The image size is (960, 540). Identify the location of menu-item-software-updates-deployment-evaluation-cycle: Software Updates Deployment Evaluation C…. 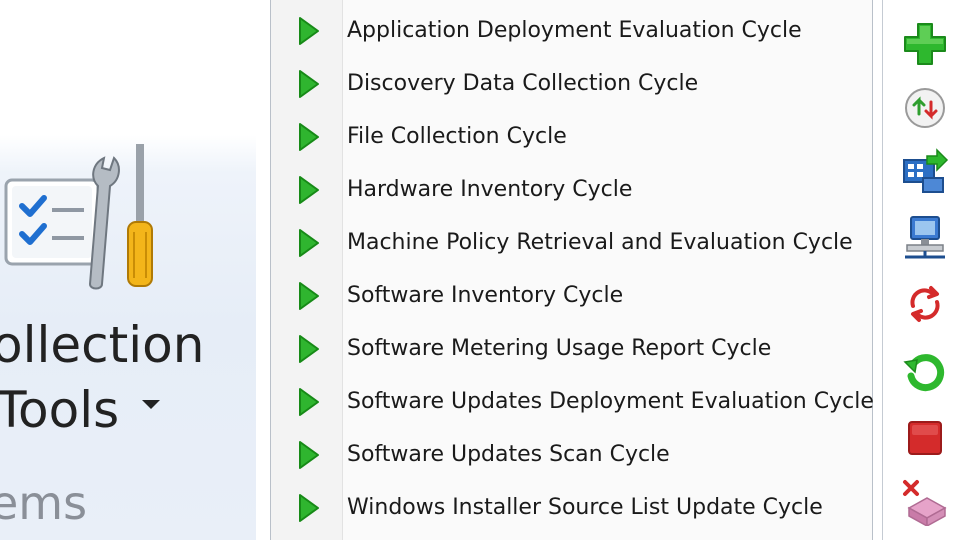
(572, 402).